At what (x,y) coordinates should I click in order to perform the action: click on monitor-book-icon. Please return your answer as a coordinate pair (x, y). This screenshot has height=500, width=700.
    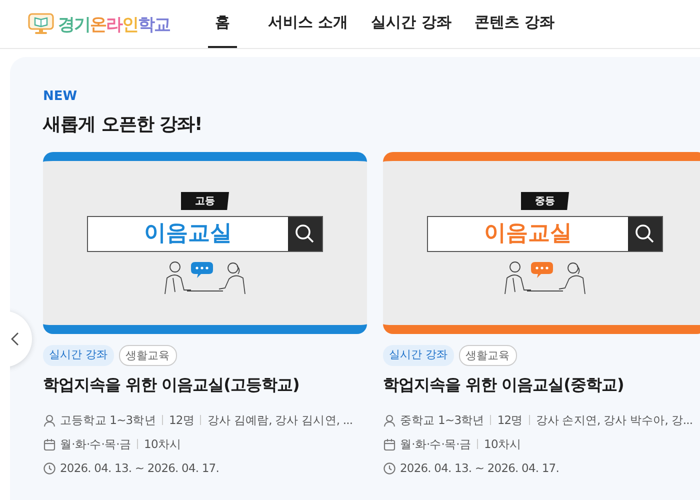
    Looking at the image, I should click on (41, 24).